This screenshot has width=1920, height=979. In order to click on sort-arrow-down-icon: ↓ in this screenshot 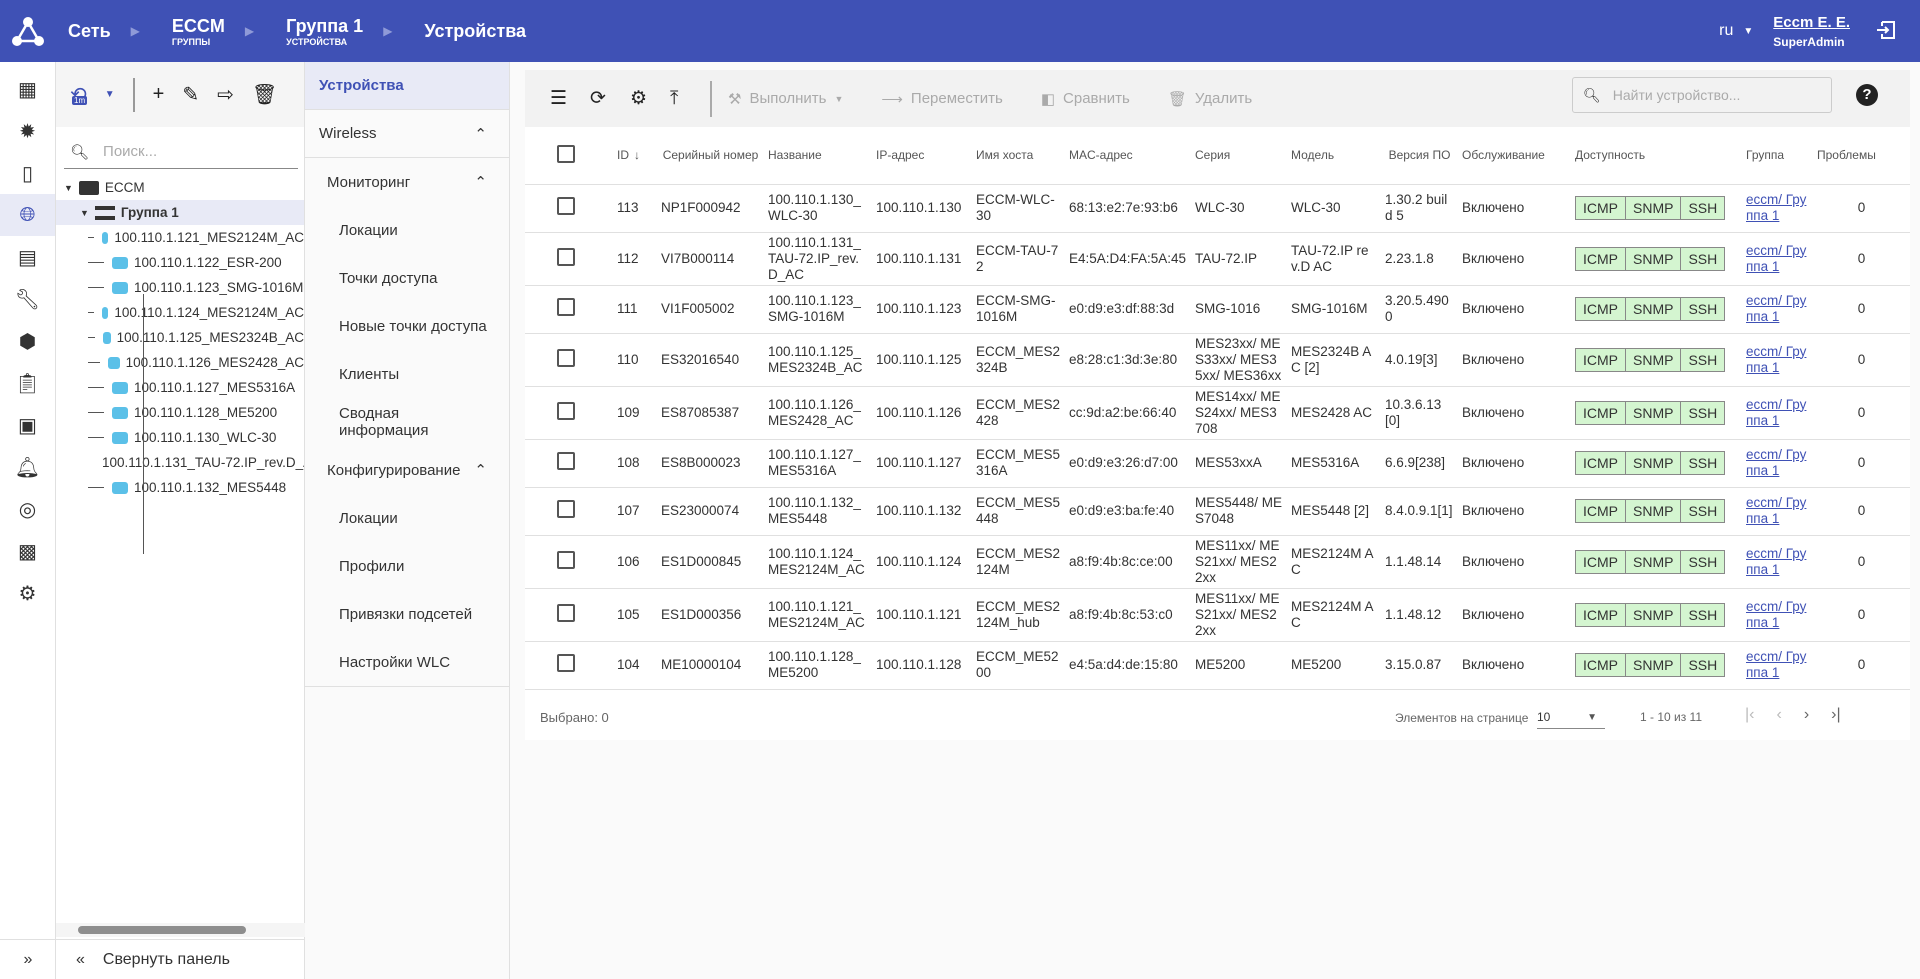, I will do `click(637, 155)`.